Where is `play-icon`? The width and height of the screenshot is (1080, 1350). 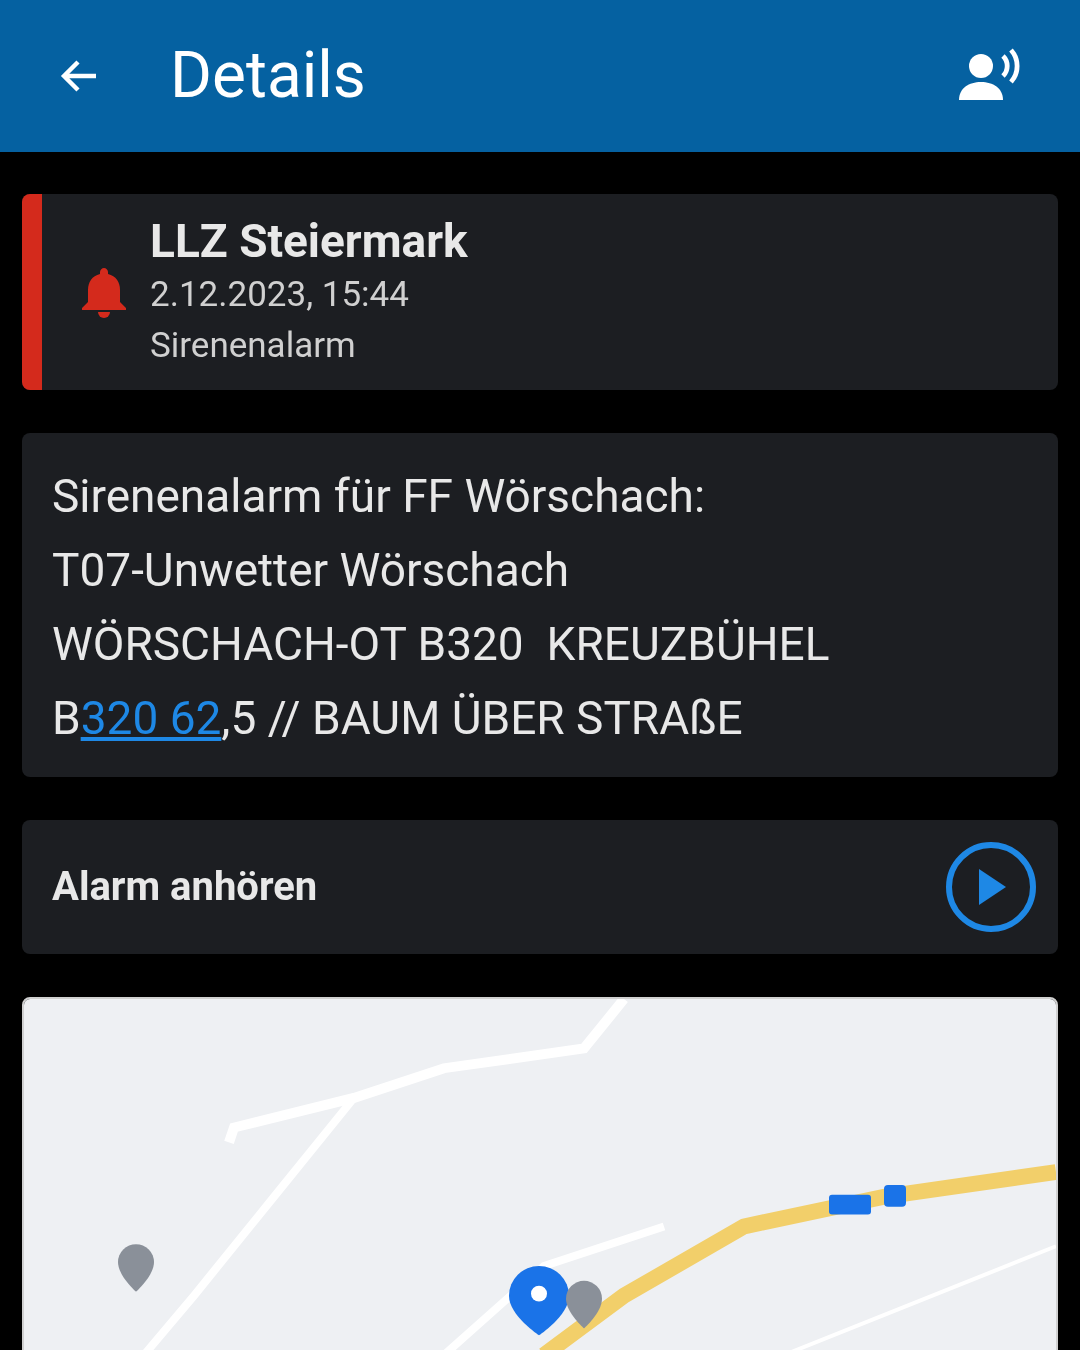 play-icon is located at coordinates (991, 887).